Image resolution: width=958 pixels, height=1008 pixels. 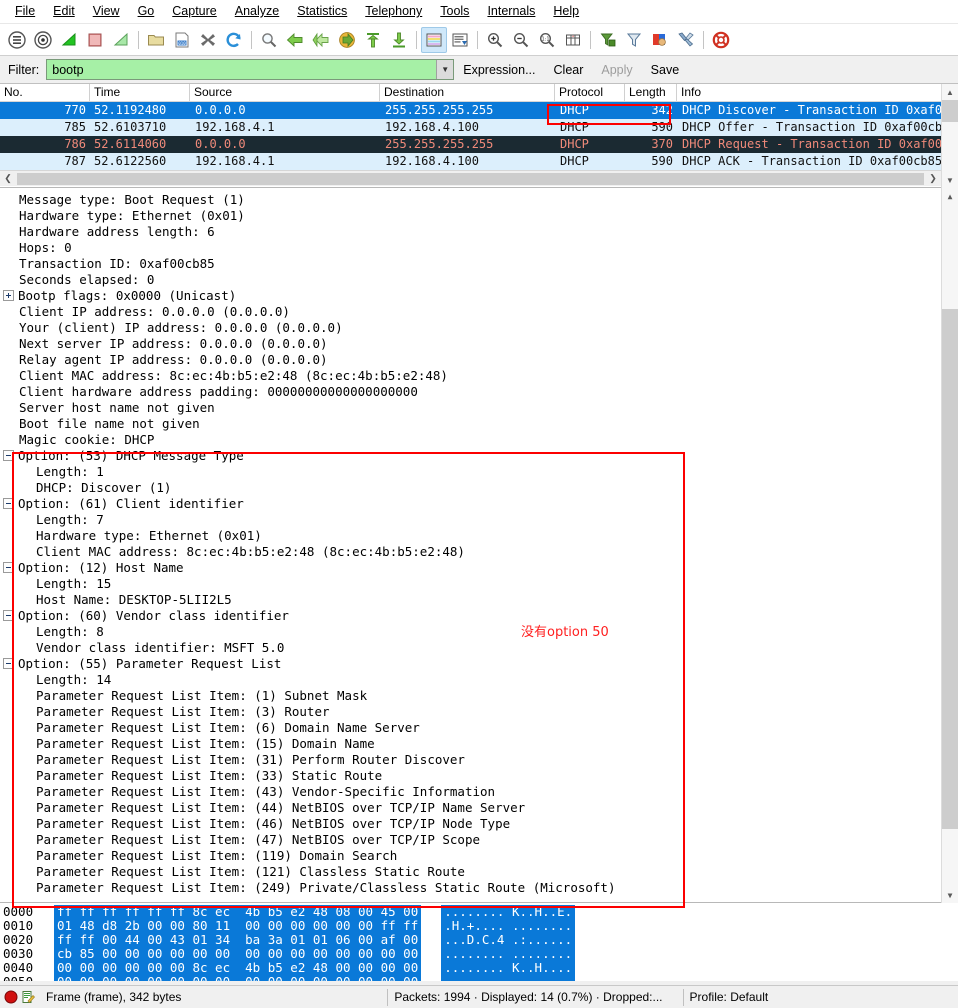 What do you see at coordinates (949, 111) in the screenshot?
I see `vscroll-thumb` at bounding box center [949, 111].